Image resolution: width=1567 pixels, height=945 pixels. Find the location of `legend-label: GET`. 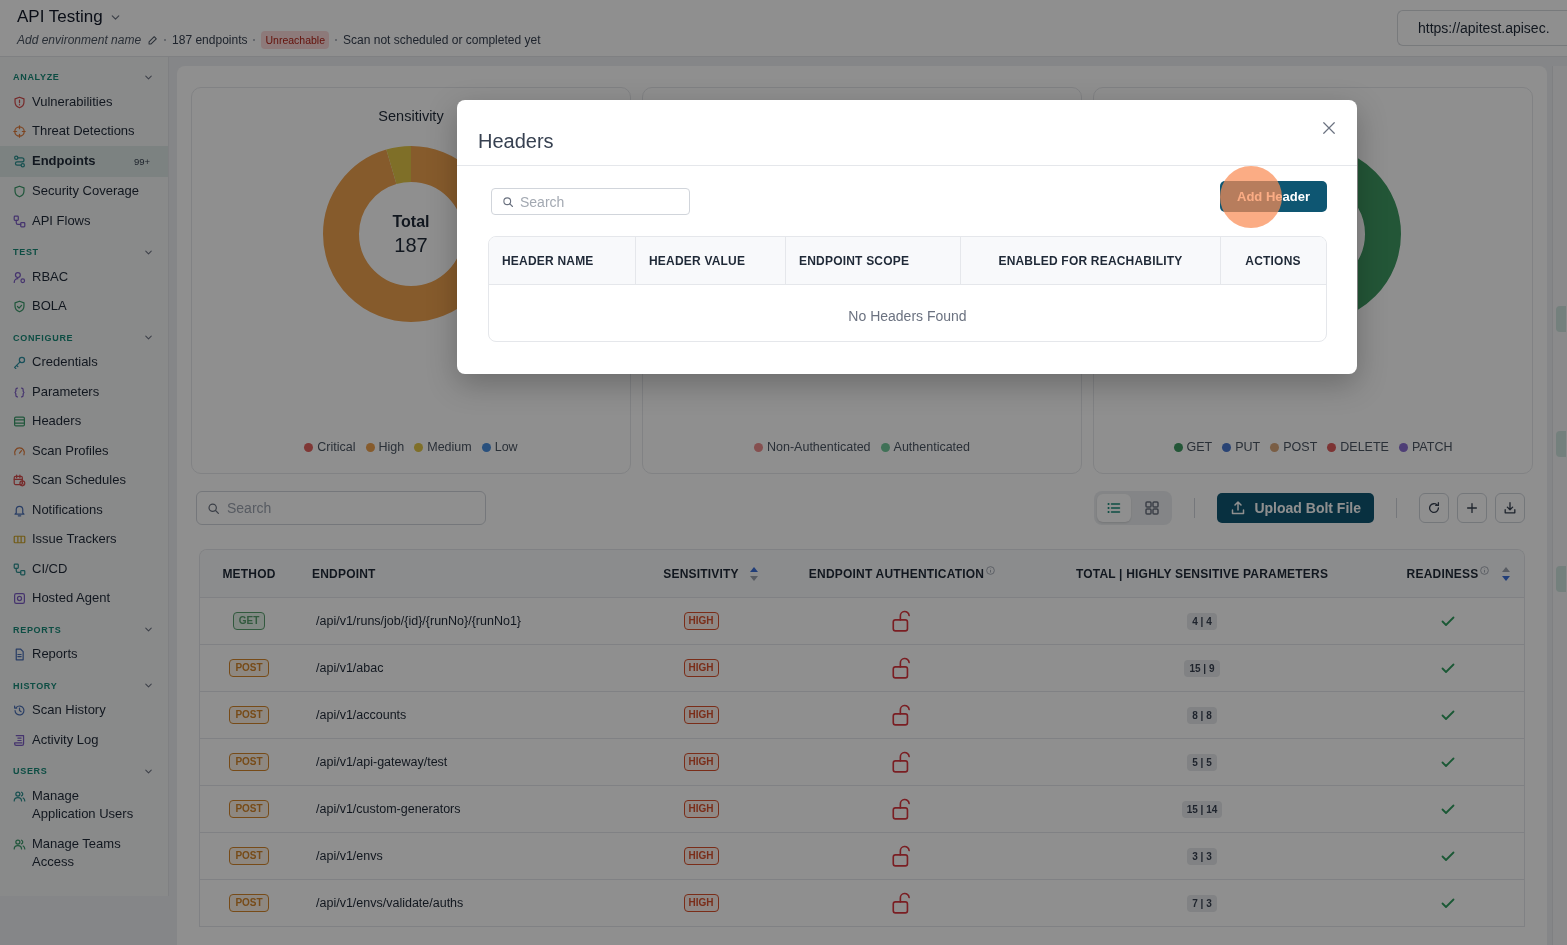

legend-label: GET is located at coordinates (1199, 447).